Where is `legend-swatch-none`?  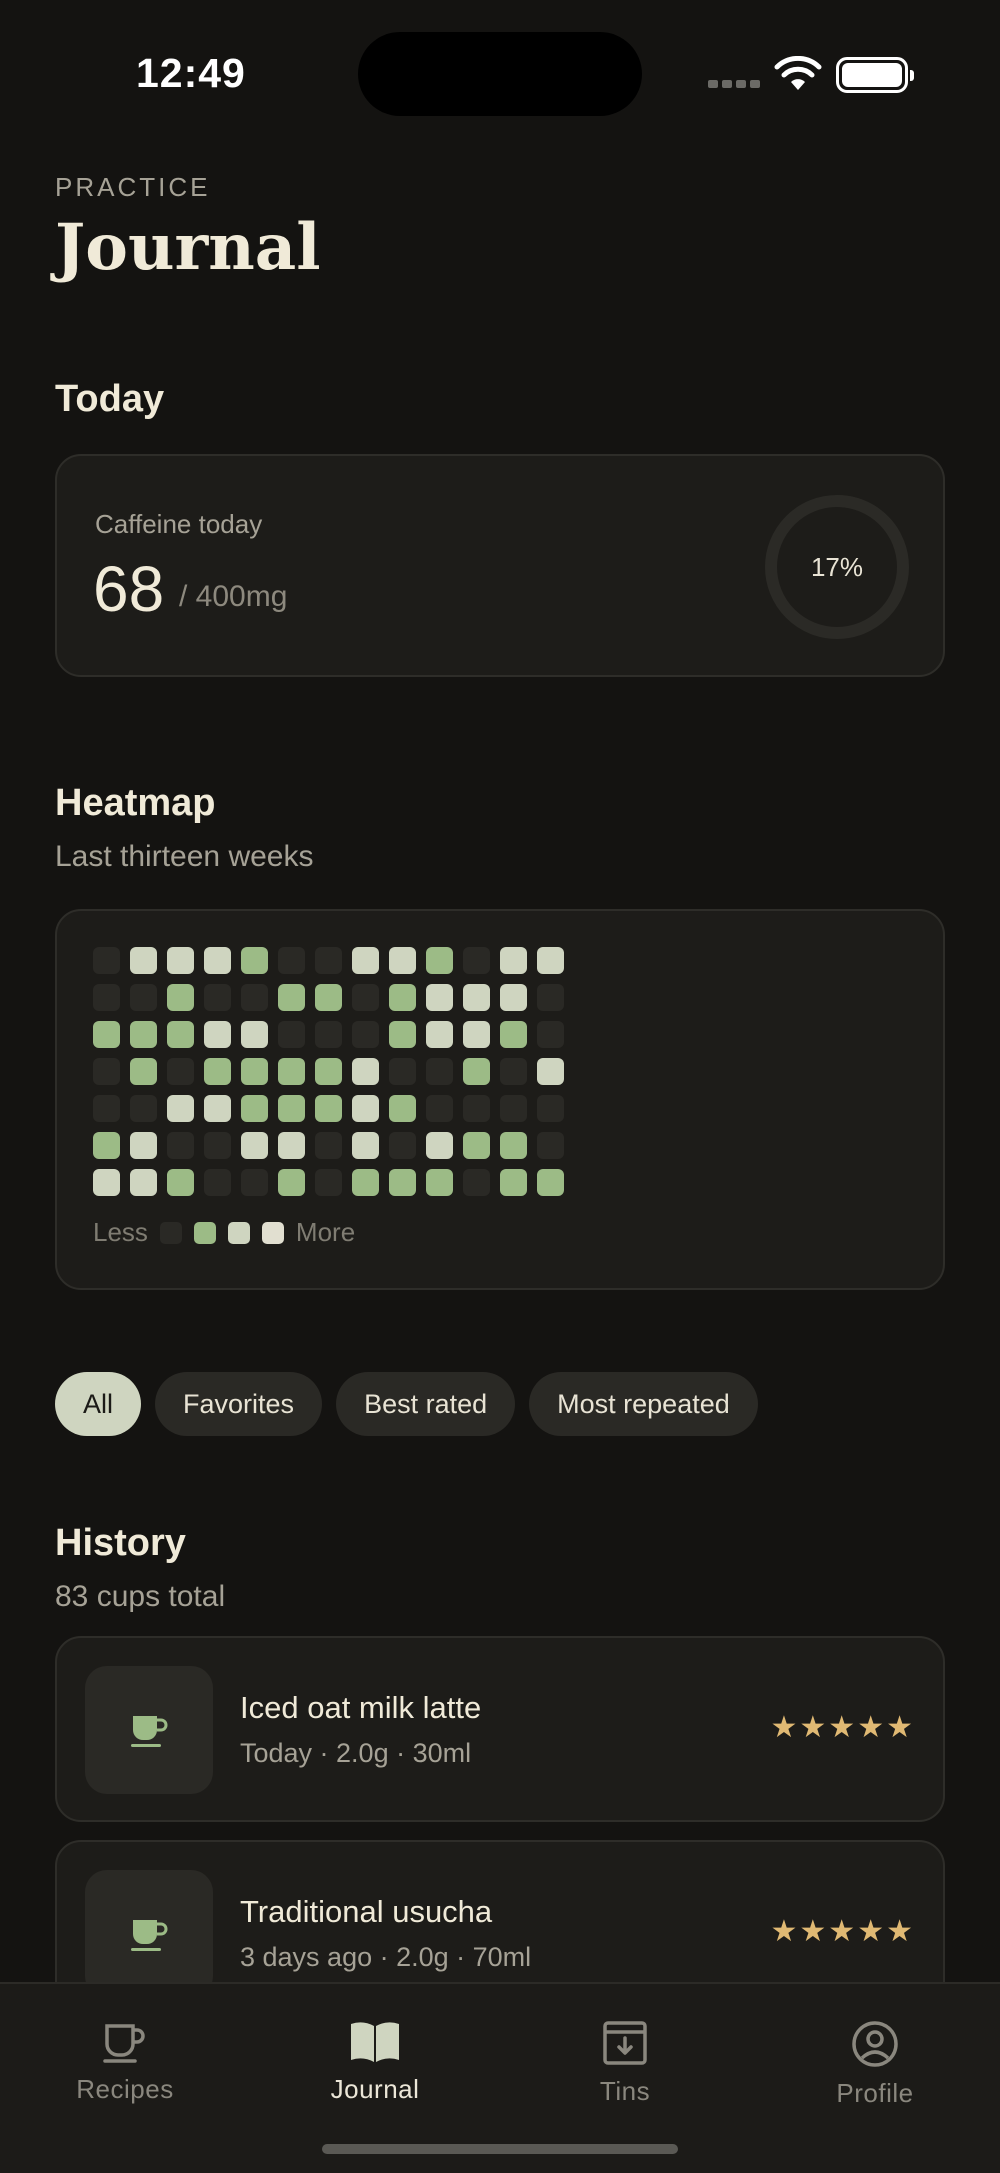
legend-swatch-none is located at coordinates (170, 1232).